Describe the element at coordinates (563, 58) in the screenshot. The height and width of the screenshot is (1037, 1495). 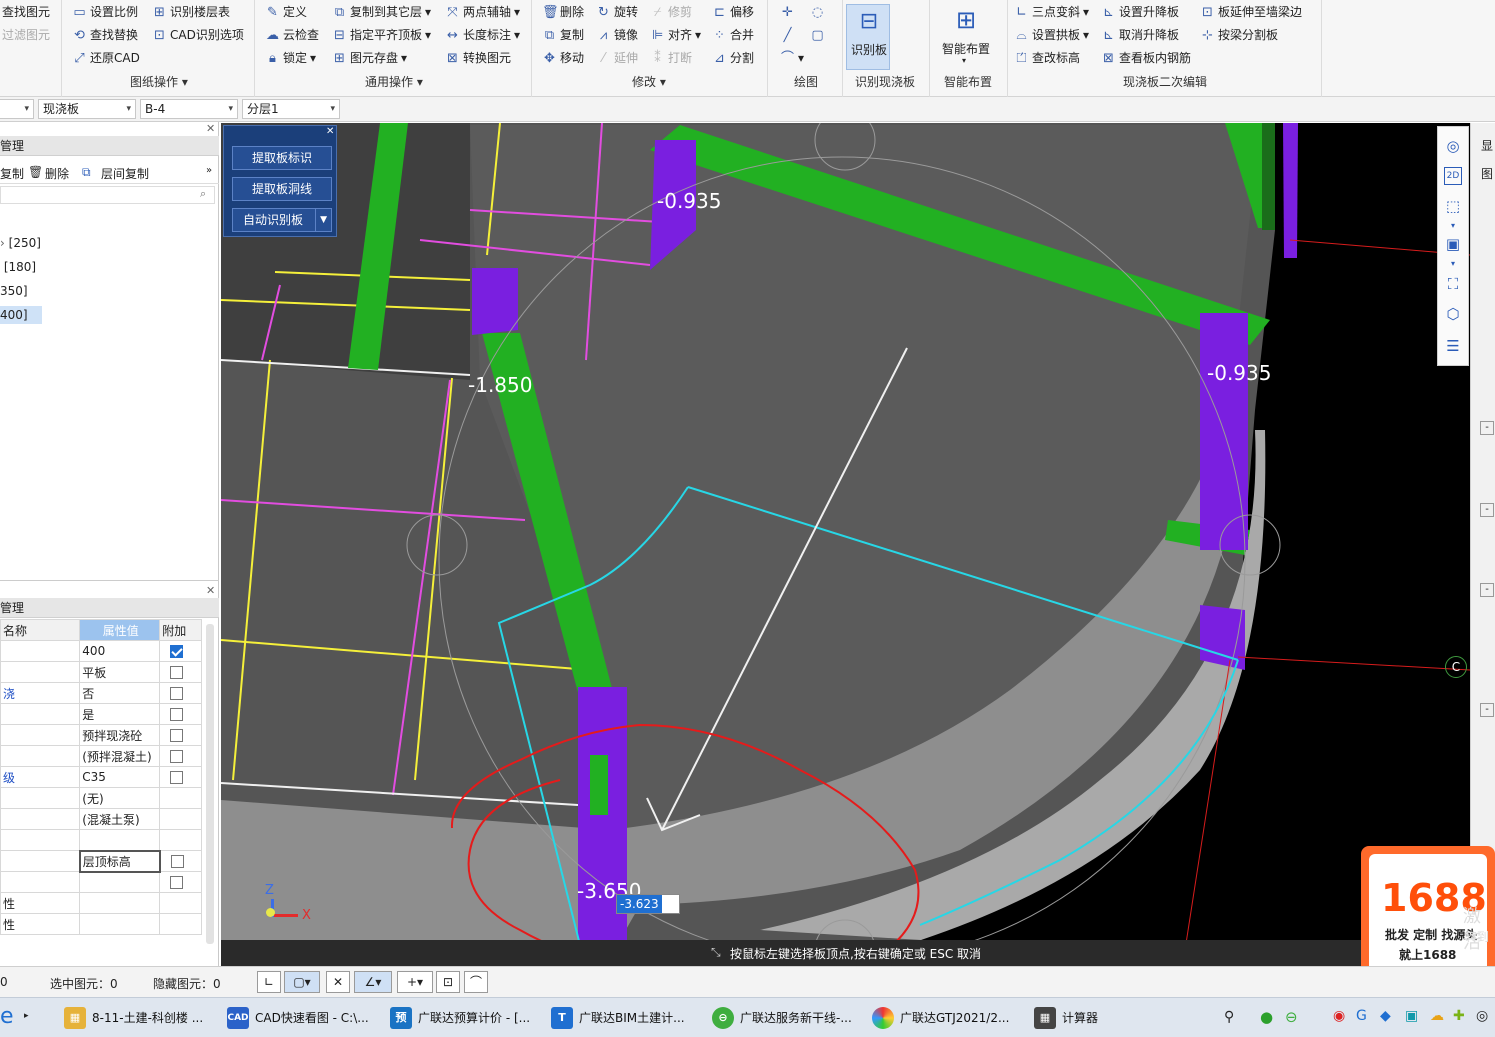
I see `move-button: ✥ 移动` at that location.